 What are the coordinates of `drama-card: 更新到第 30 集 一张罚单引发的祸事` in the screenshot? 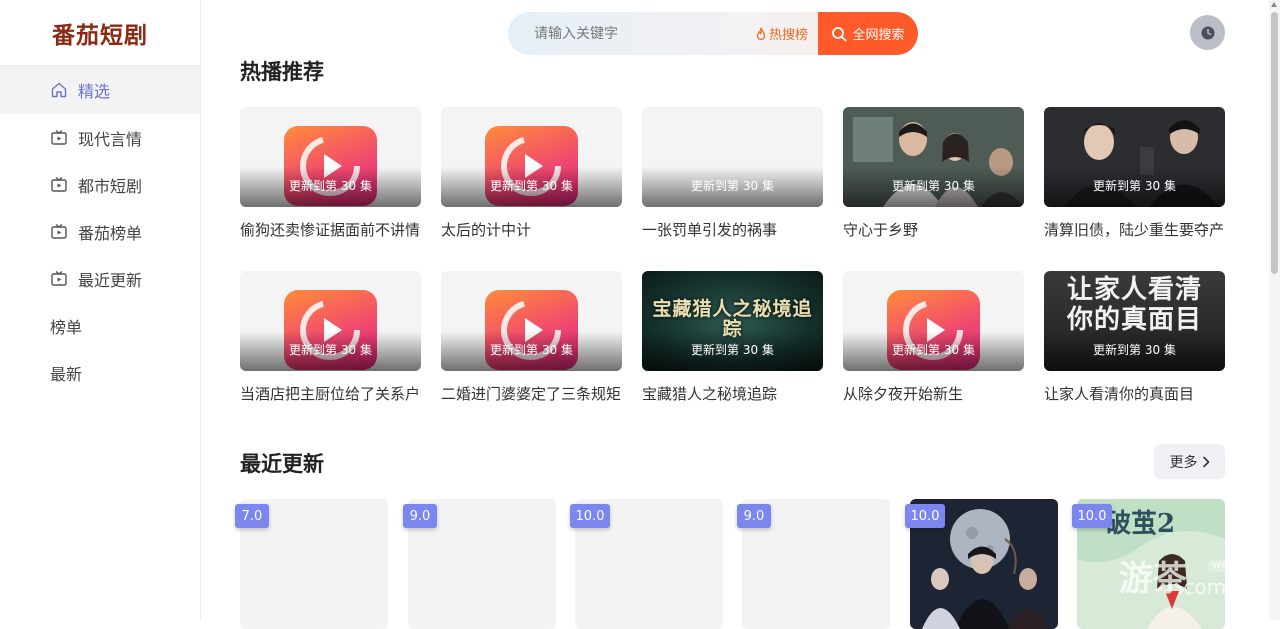 It's located at (732, 173).